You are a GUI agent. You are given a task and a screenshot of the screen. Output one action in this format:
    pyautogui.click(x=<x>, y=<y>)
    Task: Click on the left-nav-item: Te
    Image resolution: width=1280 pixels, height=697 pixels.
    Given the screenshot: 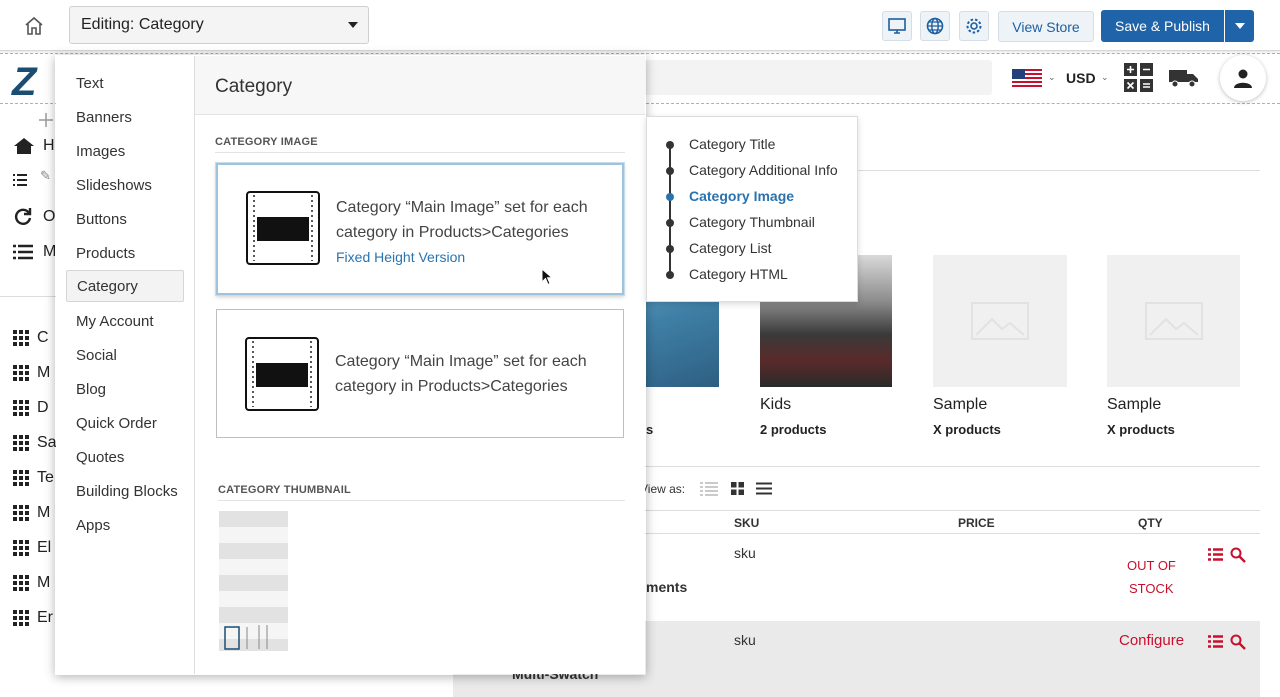 What is the action you would take?
    pyautogui.click(x=33, y=478)
    